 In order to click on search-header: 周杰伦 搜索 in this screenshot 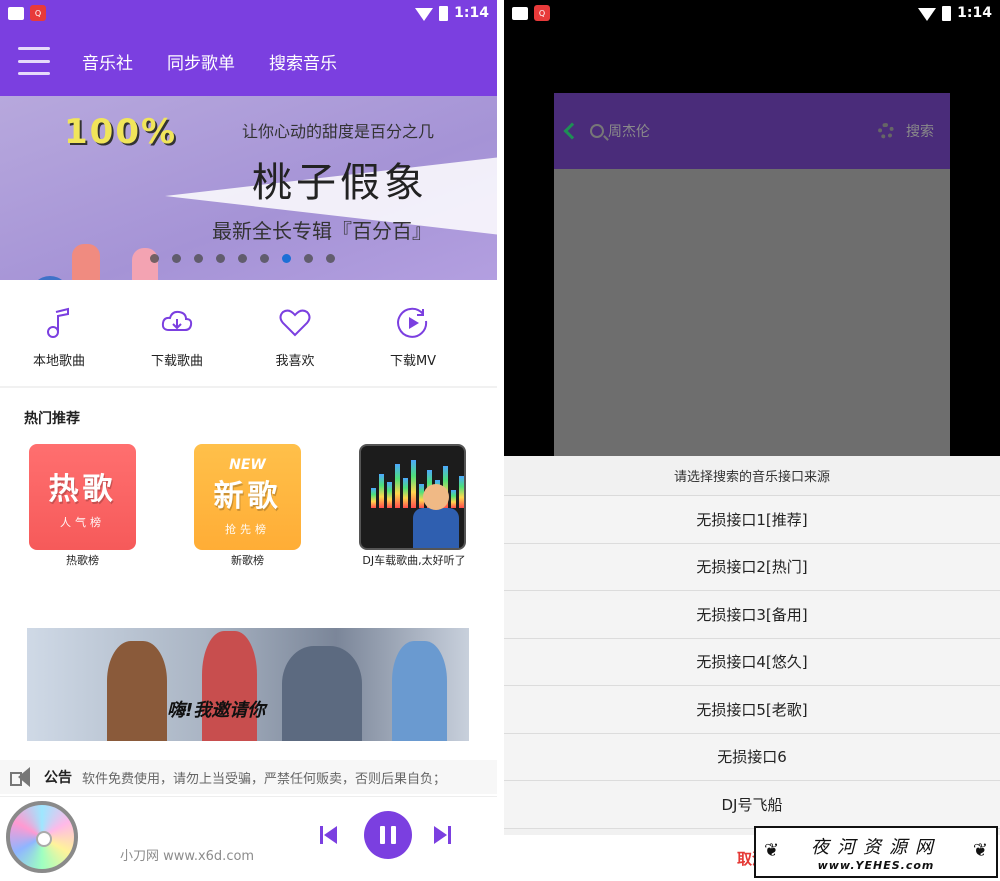, I will do `click(752, 131)`.